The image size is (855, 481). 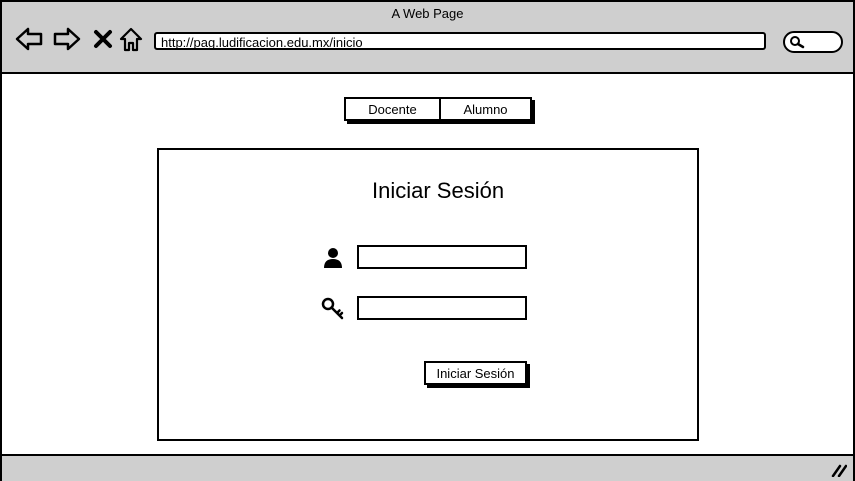 I want to click on login-title: Iniciar Sesión, so click(x=438, y=190).